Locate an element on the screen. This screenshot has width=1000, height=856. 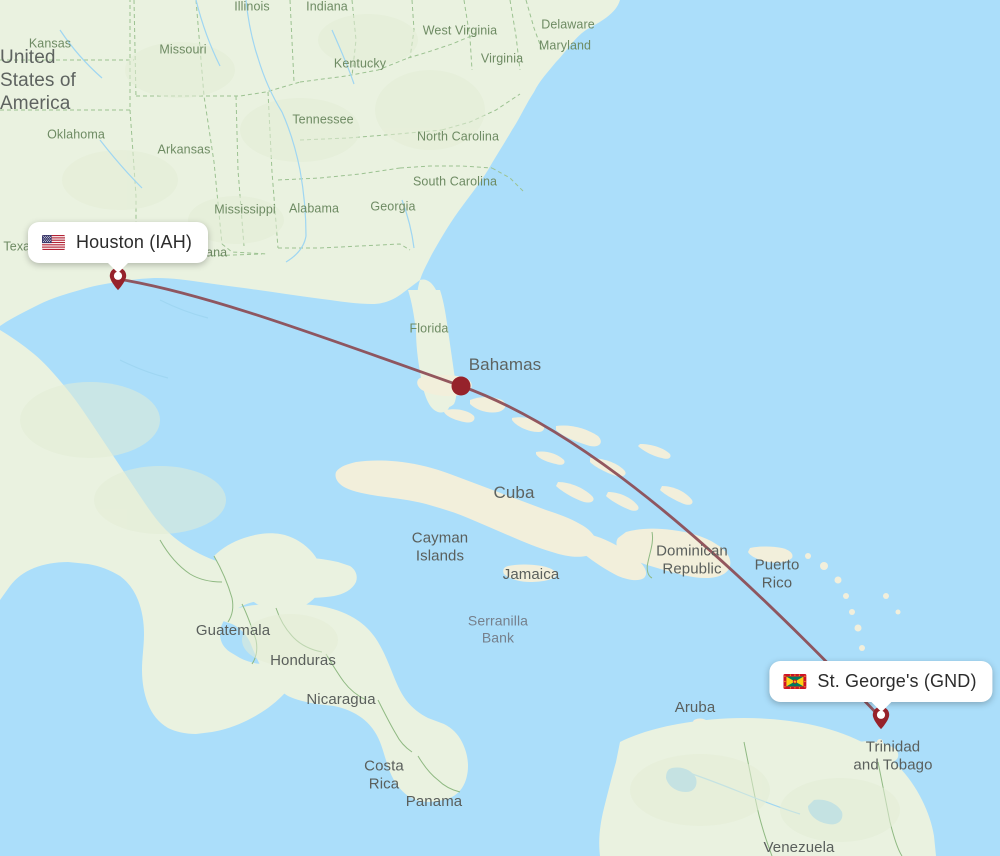
us-flag-icon is located at coordinates (53, 242).